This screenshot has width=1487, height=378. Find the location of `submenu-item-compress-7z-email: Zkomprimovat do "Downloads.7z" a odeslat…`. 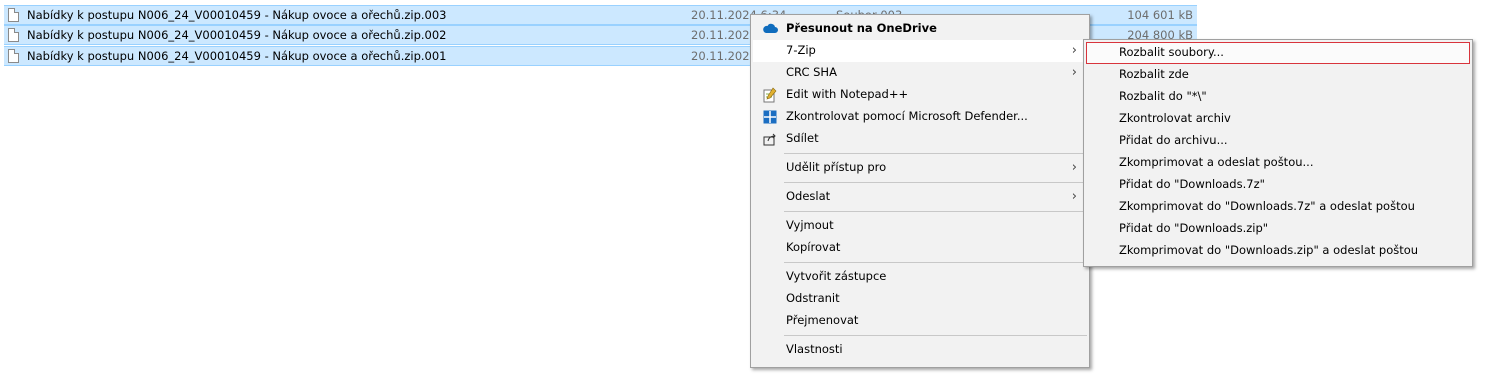

submenu-item-compress-7z-email: Zkomprimovat do "Downloads.7z" a odeslat… is located at coordinates (1278, 207).